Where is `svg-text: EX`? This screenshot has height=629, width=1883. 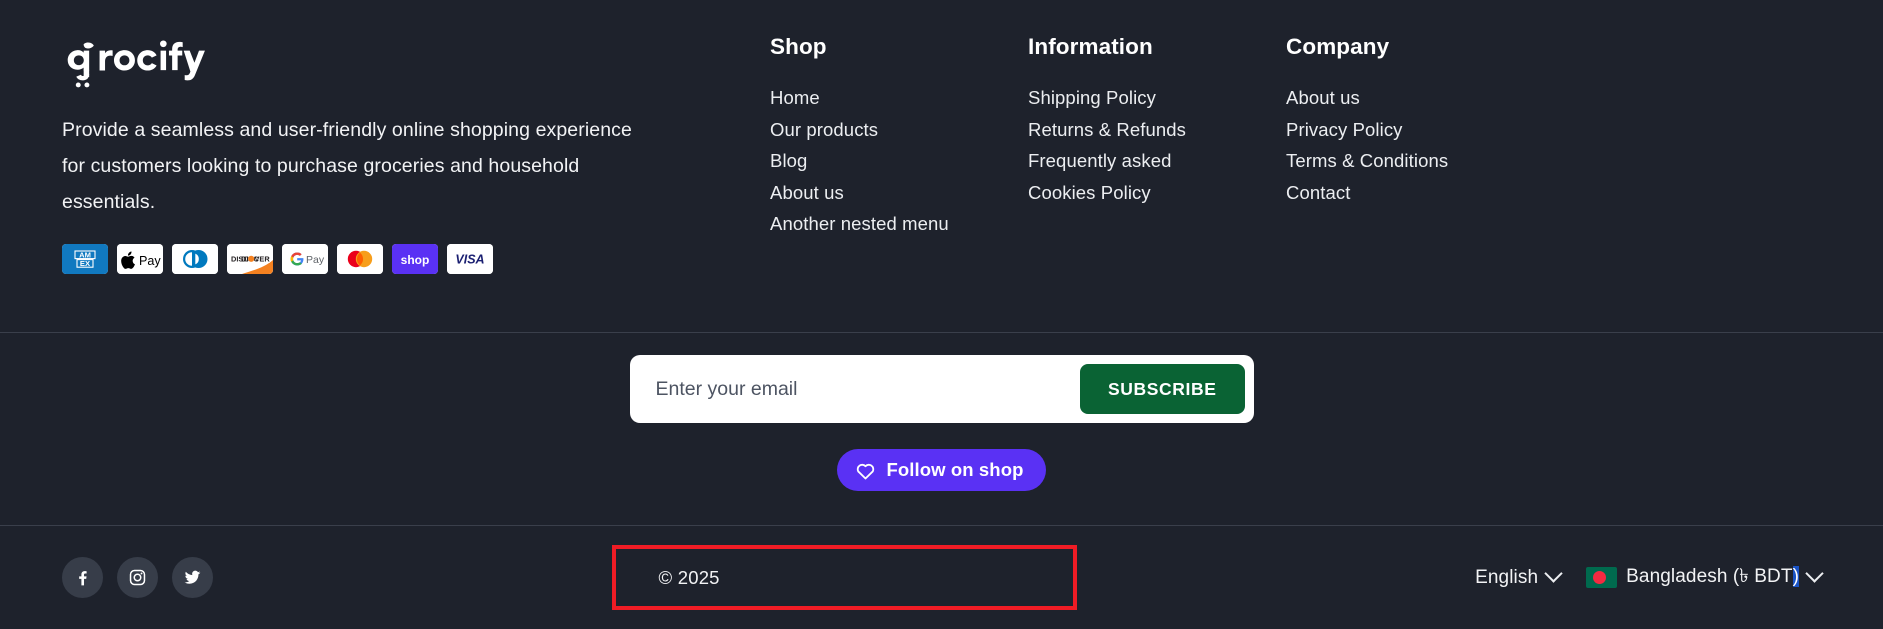 svg-text: EX is located at coordinates (85, 263).